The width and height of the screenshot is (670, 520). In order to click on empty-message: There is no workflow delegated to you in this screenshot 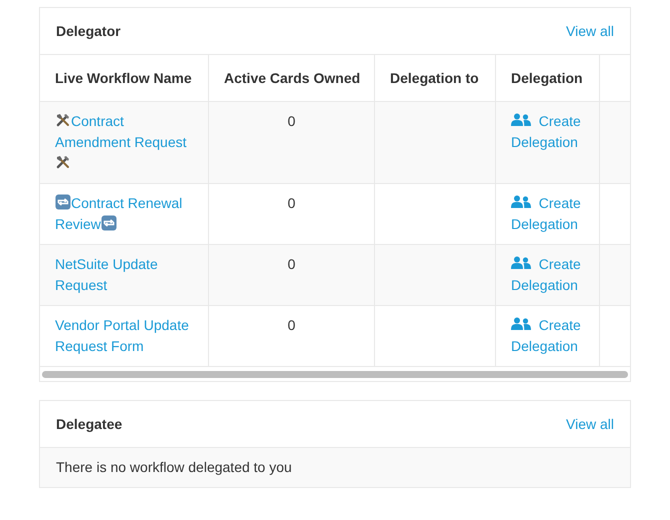, I will do `click(174, 467)`.